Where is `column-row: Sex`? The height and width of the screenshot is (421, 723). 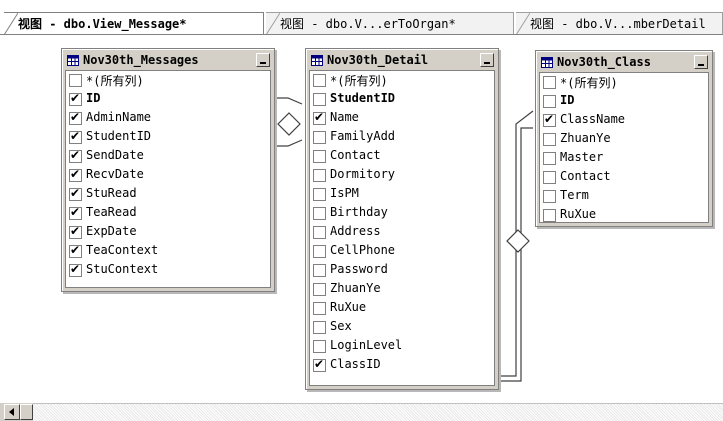 column-row: Sex is located at coordinates (402, 327).